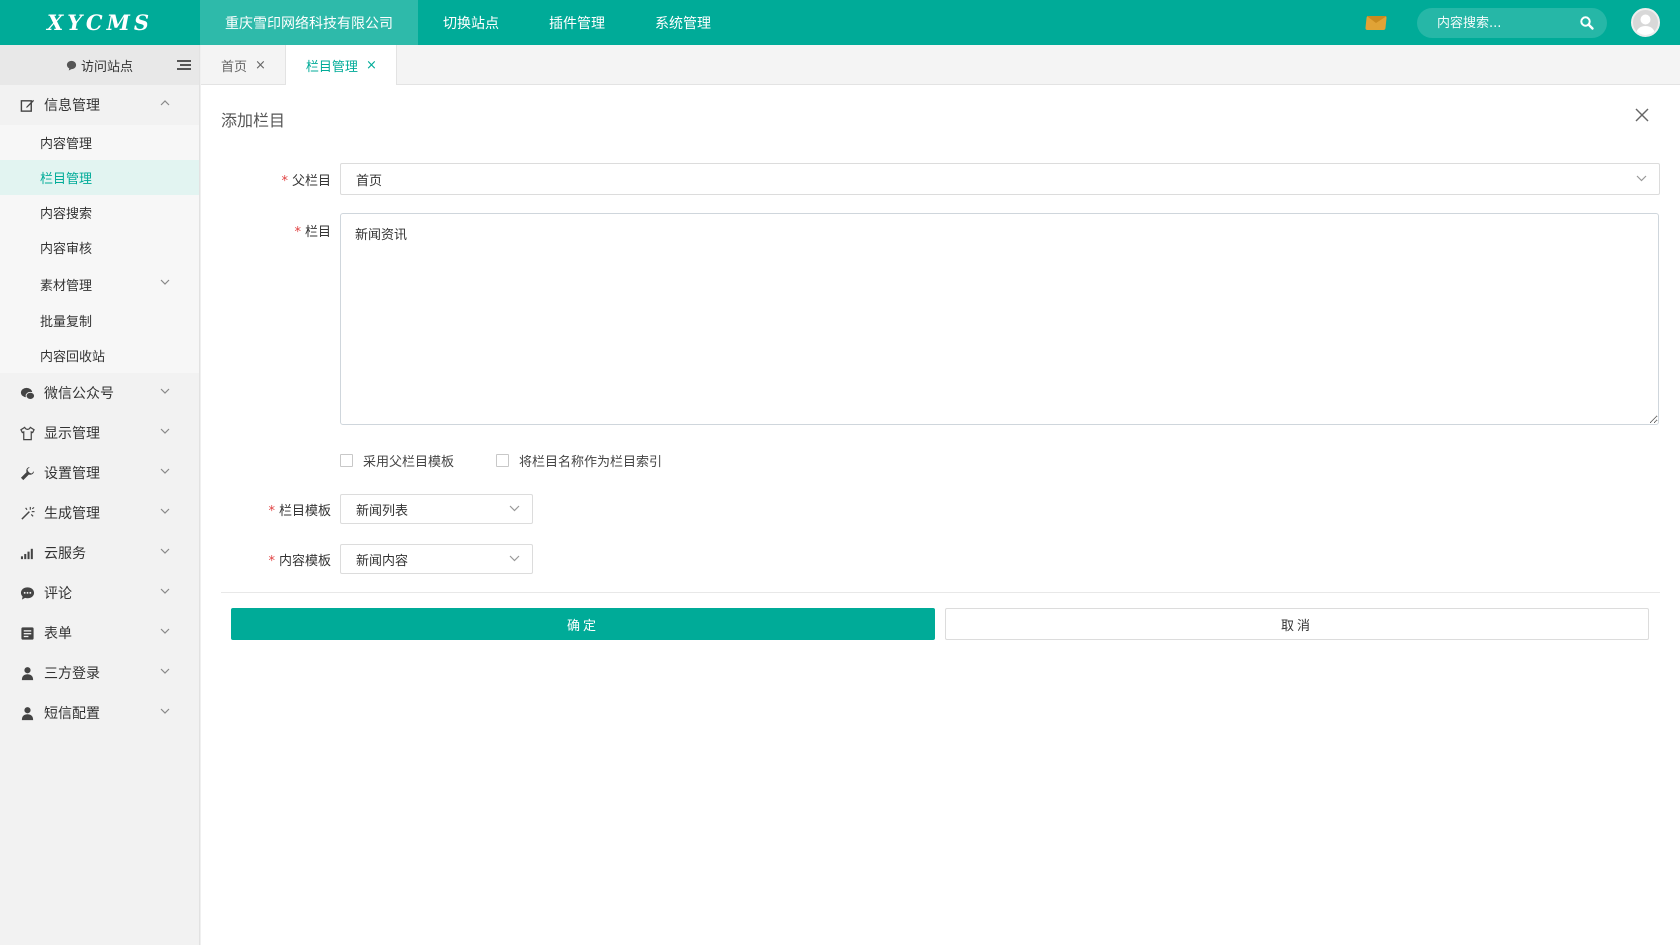  Describe the element at coordinates (382, 561) in the screenshot. I see `content-template-value: 新闻内容` at that location.